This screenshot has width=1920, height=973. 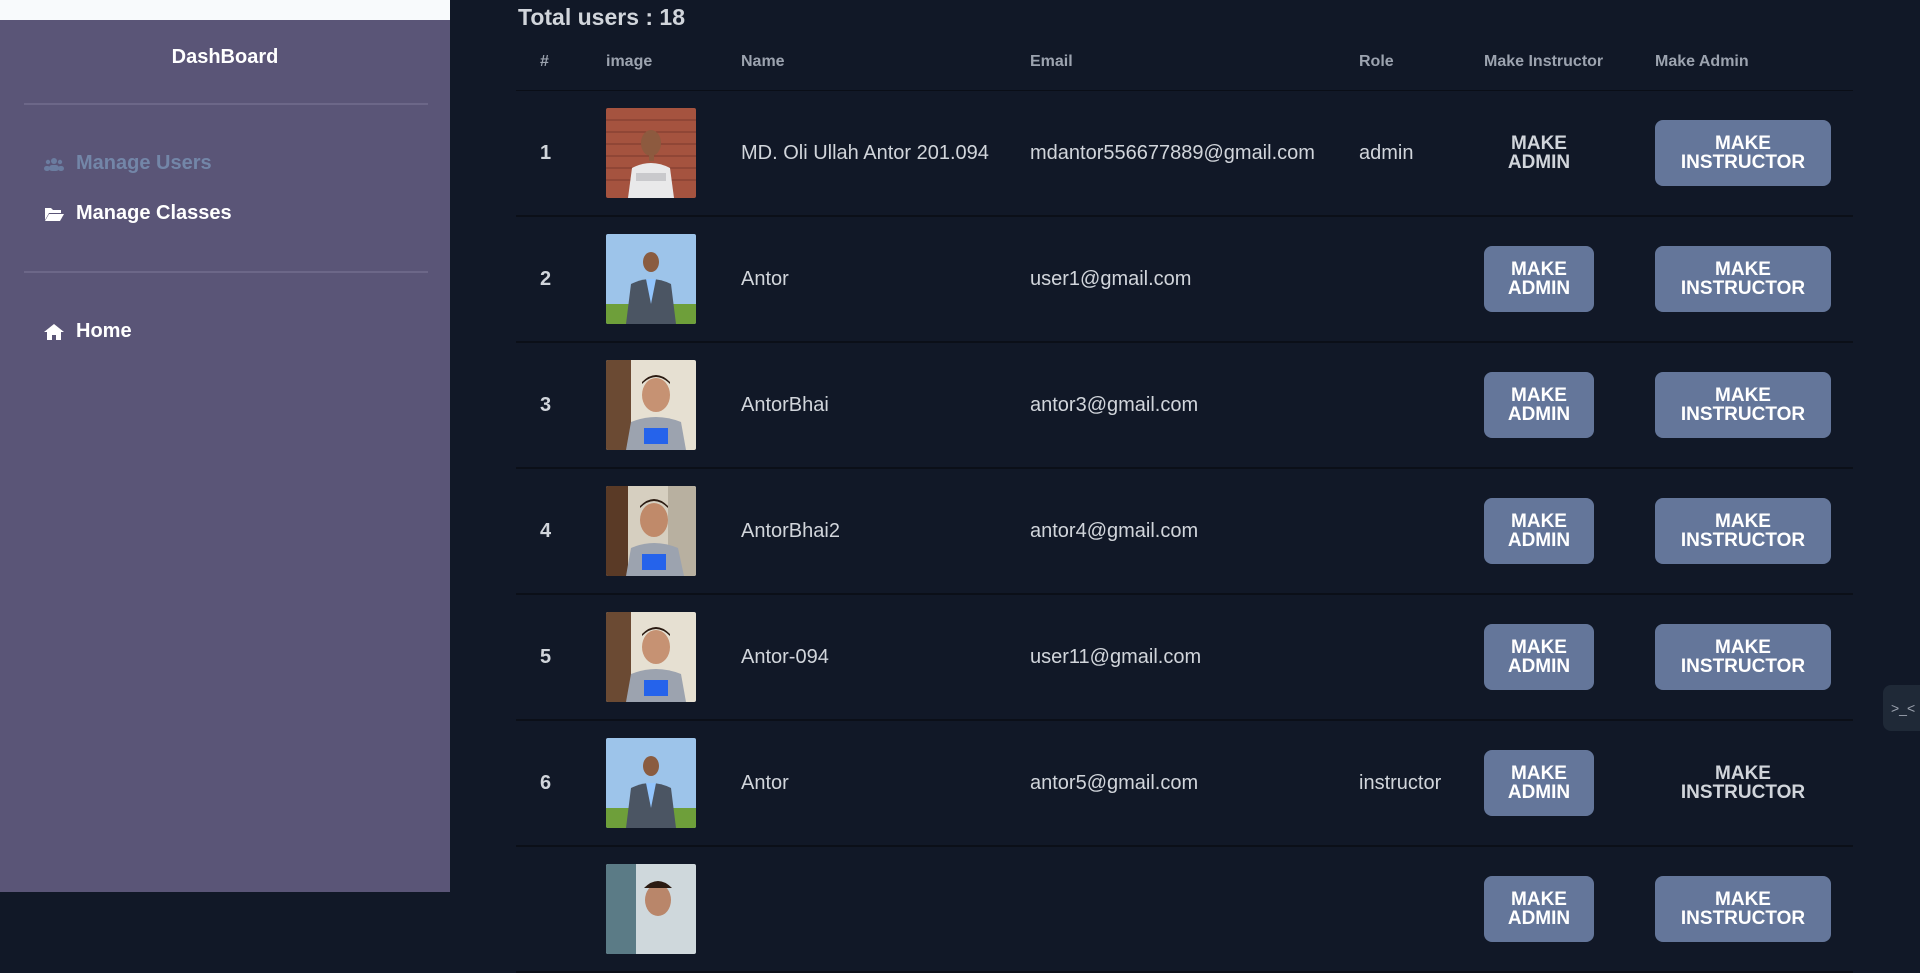 What do you see at coordinates (1386, 152) in the screenshot?
I see `user-role: admin` at bounding box center [1386, 152].